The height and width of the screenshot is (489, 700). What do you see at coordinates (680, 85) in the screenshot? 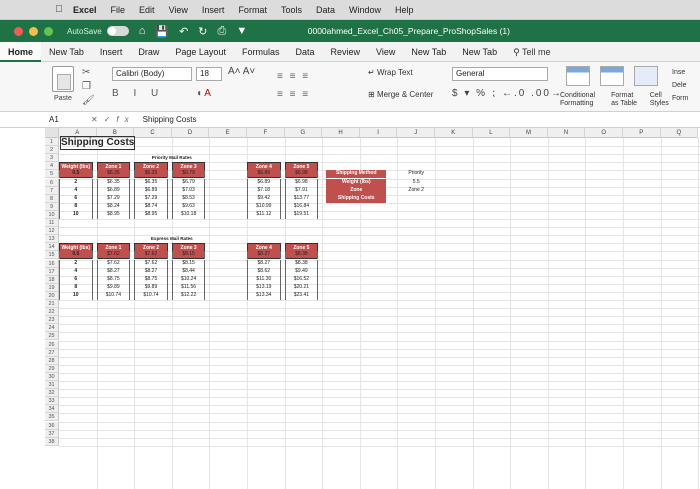
I see `delete-cells-button: Dele` at bounding box center [680, 85].